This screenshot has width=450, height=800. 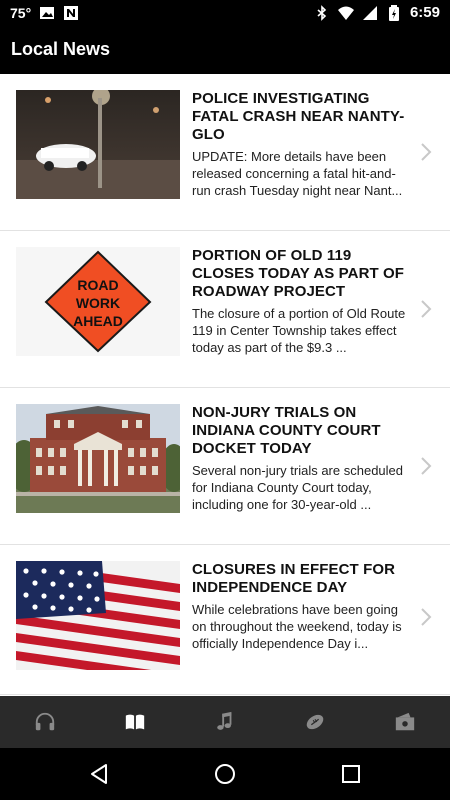 I want to click on status-right: 6:59, so click(x=377, y=12).